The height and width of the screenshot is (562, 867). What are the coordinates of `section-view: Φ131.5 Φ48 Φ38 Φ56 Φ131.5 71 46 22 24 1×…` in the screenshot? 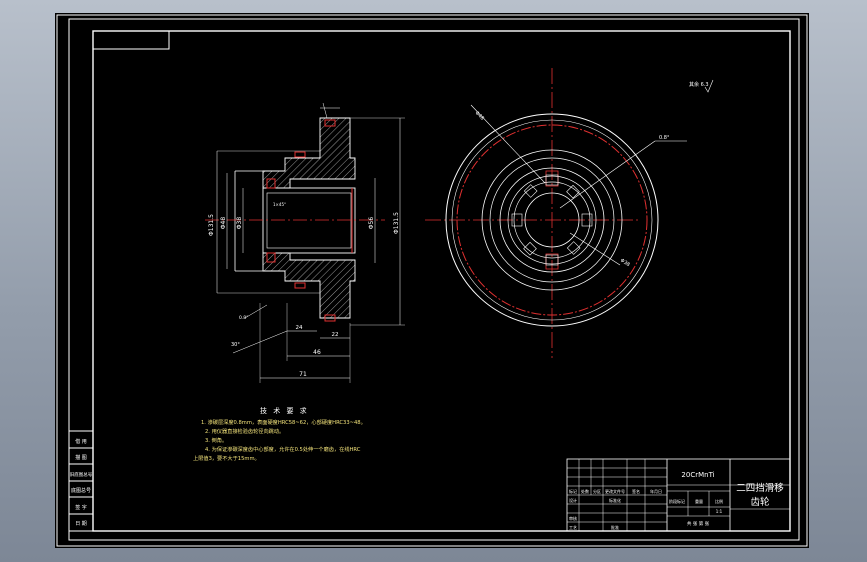 It's located at (305, 242).